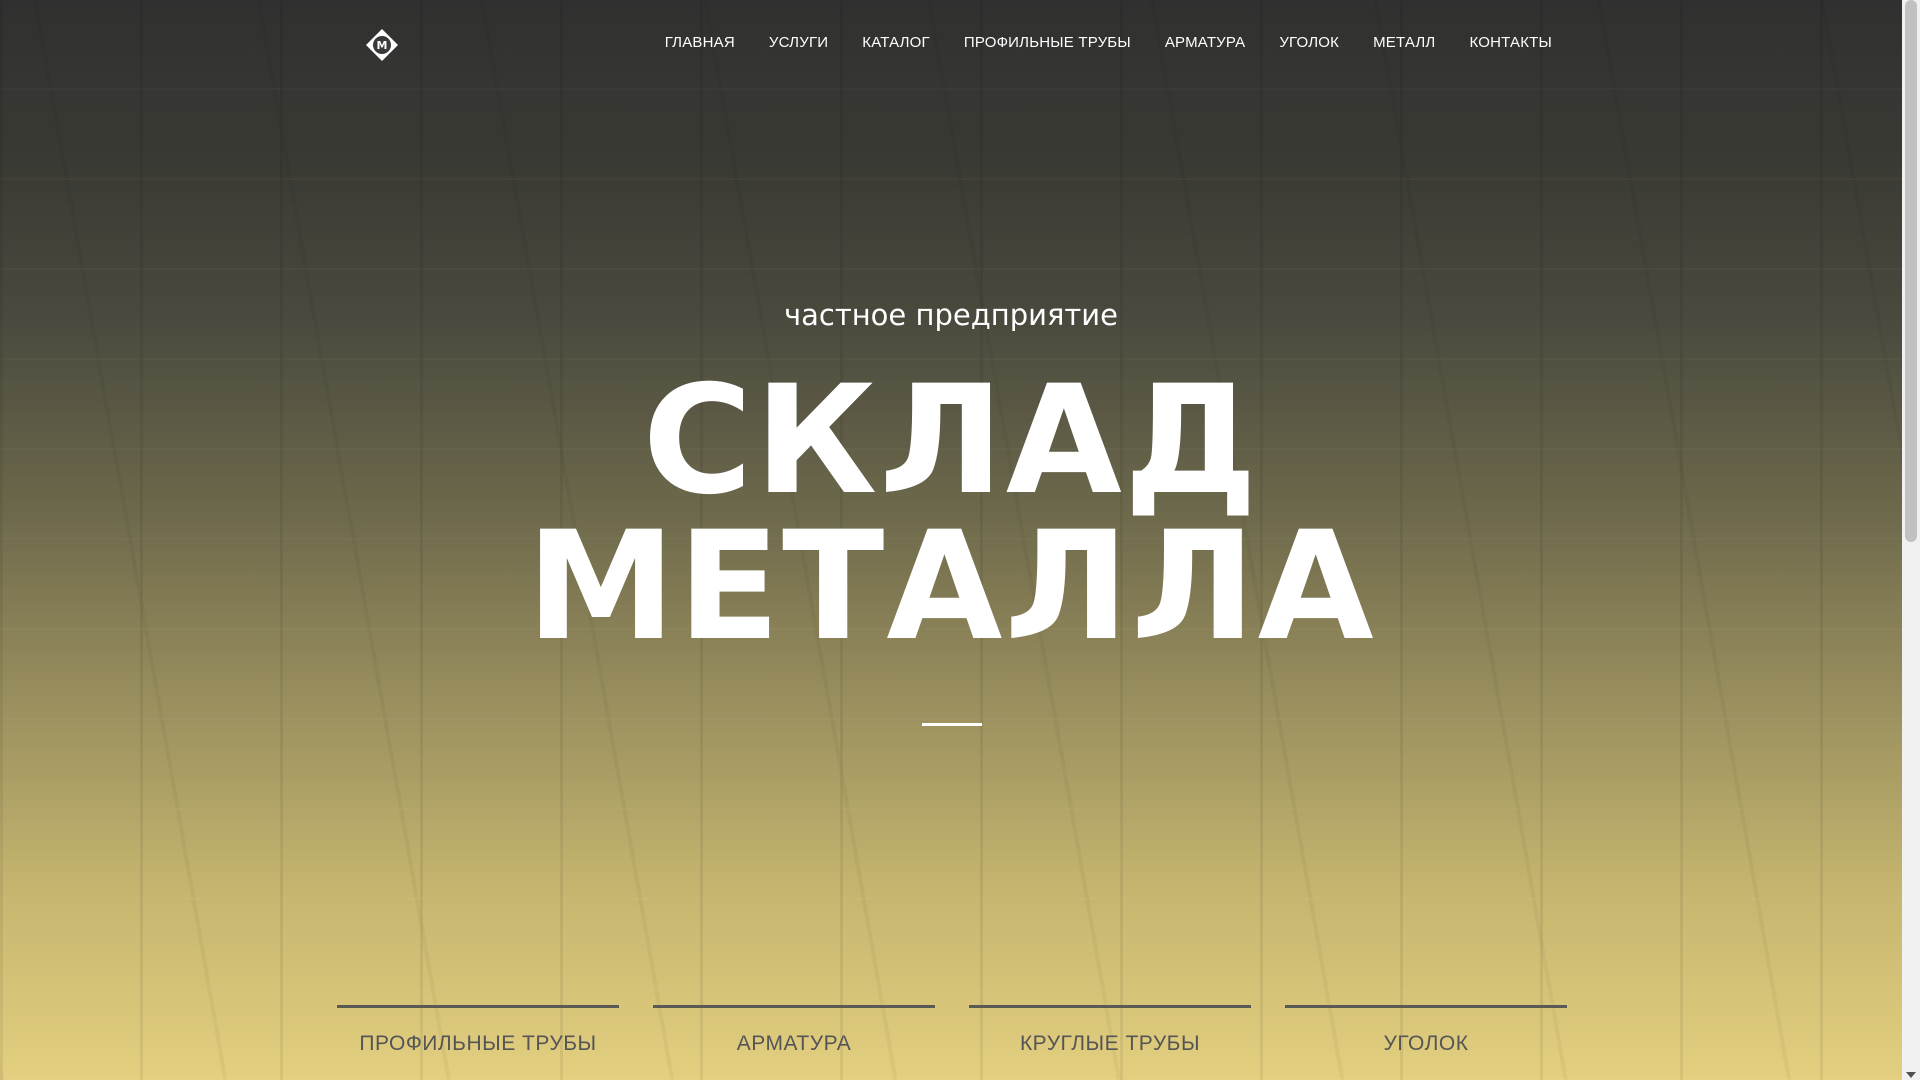 This screenshot has height=1080, width=1920. I want to click on category-round-pipes: КРУГЛЫЕ ТРУБЫ, so click(1110, 1030).